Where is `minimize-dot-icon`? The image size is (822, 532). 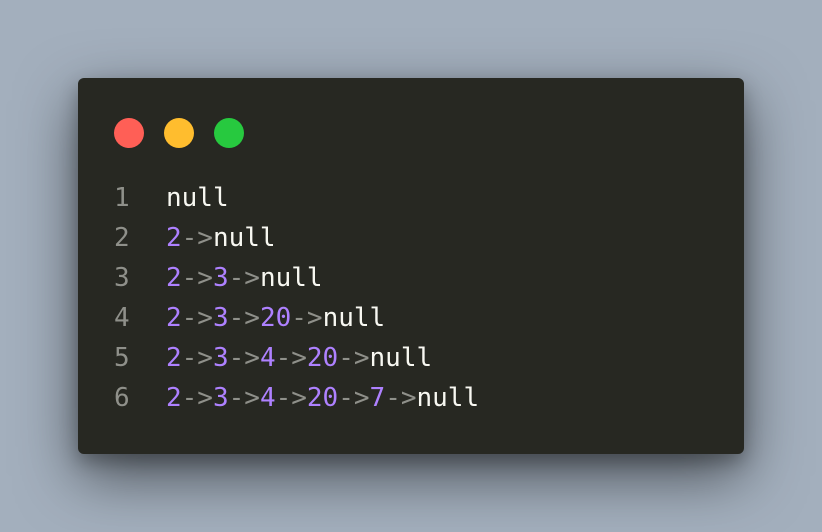 minimize-dot-icon is located at coordinates (179, 133).